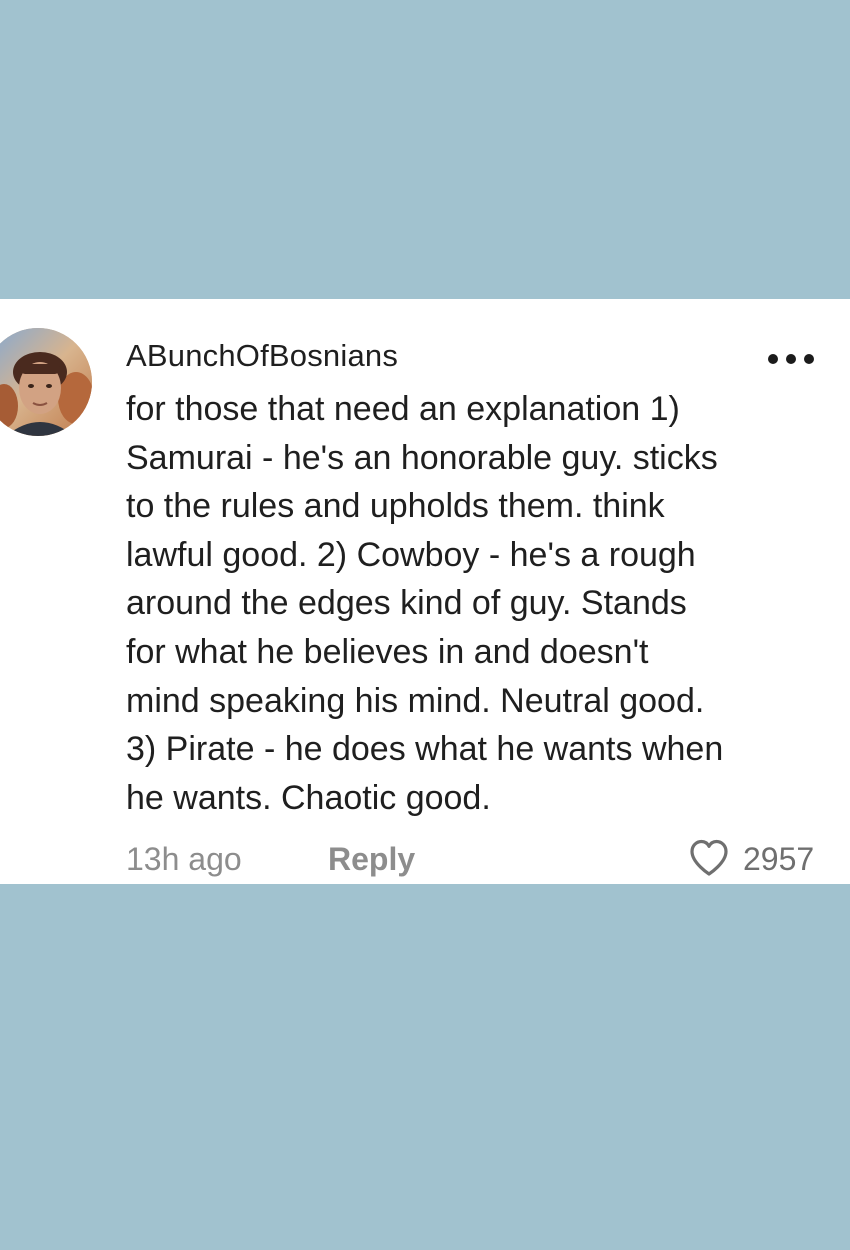 The height and width of the screenshot is (1250, 850). What do you see at coordinates (395, 506) in the screenshot?
I see `comment-line: to the rules and upholds them. think` at bounding box center [395, 506].